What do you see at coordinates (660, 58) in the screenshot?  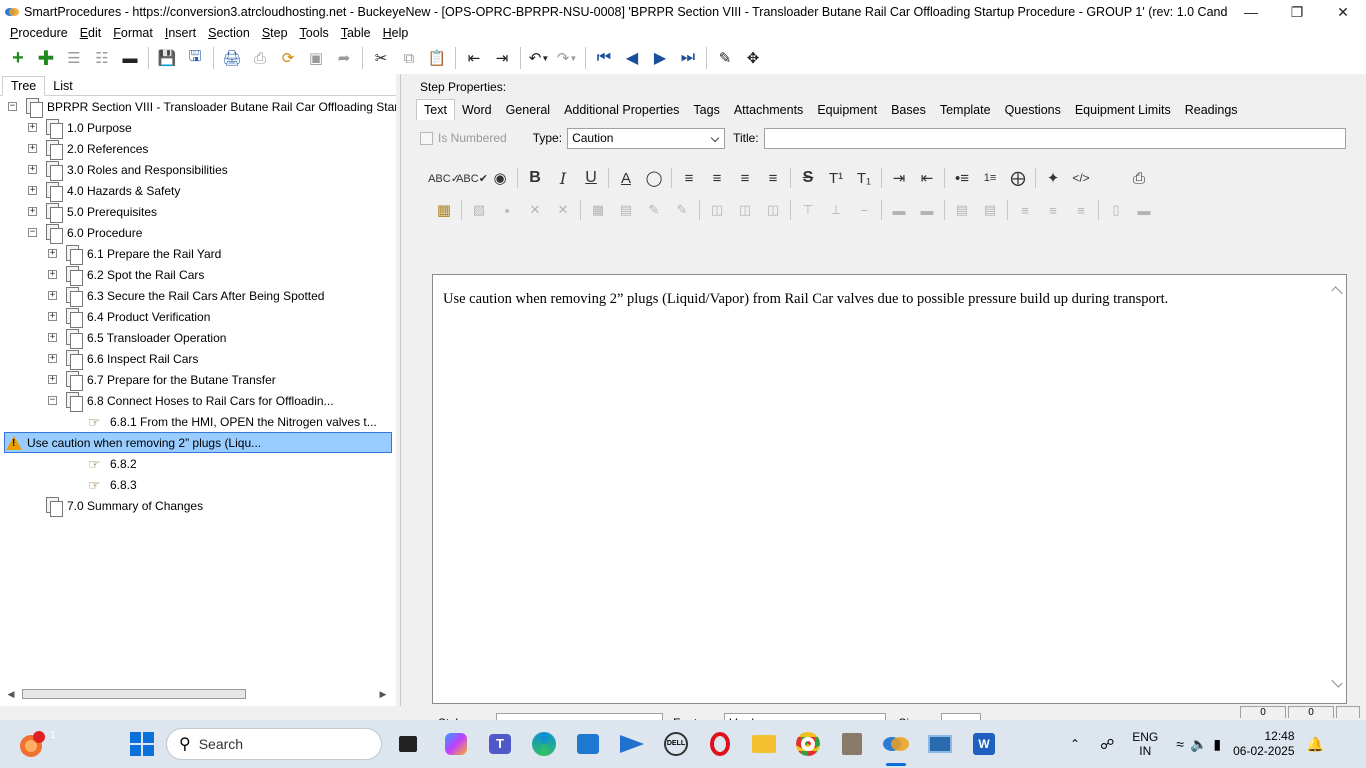 I see `next-step-icon: ▶` at bounding box center [660, 58].